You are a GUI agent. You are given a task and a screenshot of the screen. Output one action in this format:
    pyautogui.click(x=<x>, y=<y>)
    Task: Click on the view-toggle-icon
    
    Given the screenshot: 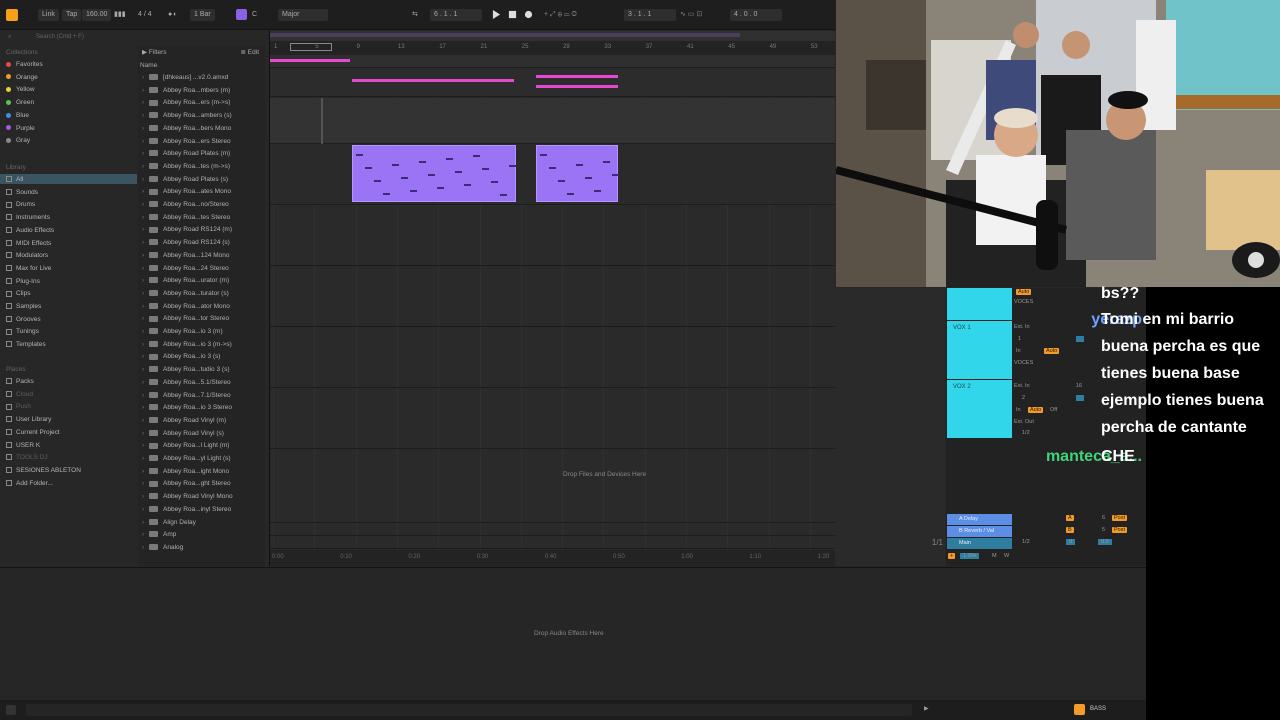 What is the action you would take?
    pyautogui.click(x=12, y=15)
    